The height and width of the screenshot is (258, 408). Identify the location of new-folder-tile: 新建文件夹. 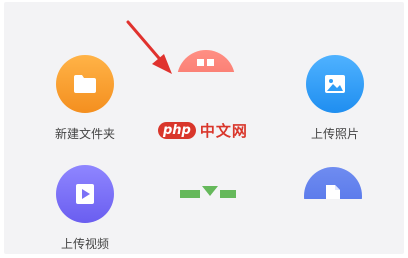
(85, 98).